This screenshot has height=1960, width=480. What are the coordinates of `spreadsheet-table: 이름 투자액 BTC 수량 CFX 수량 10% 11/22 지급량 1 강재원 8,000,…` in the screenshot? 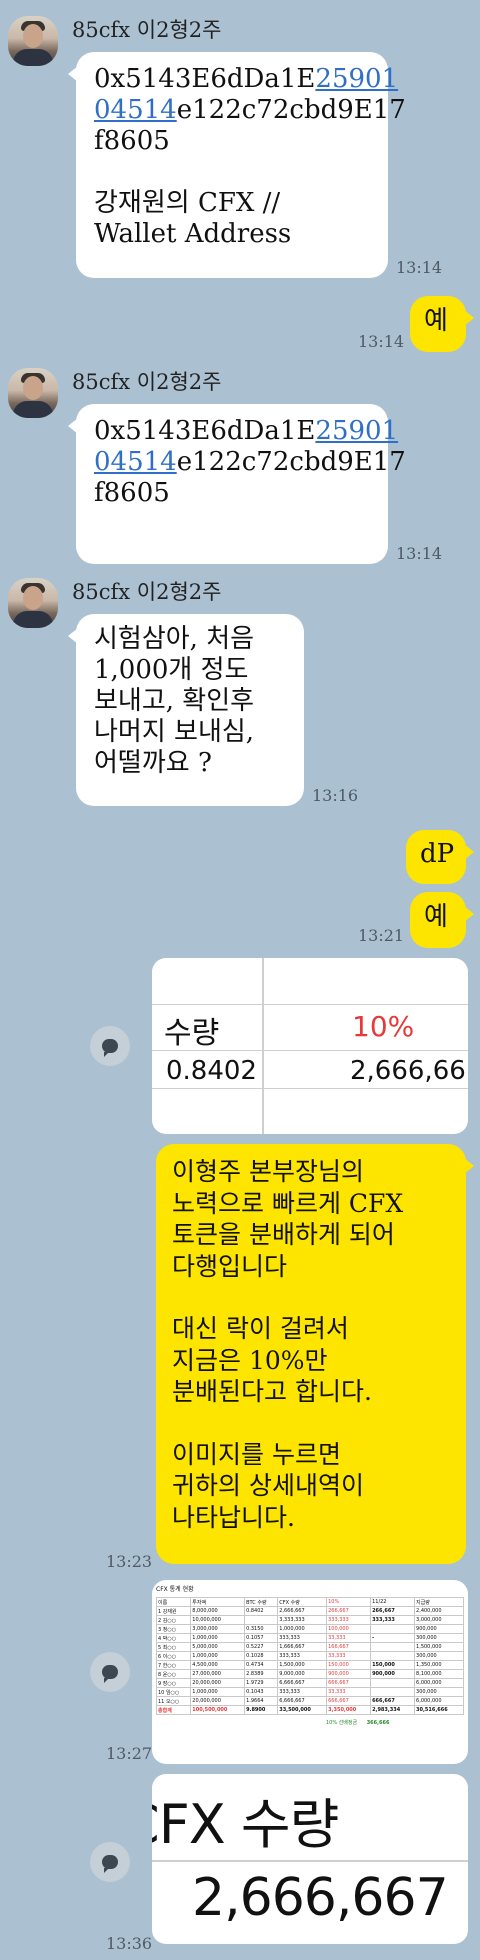 It's located at (309, 1656).